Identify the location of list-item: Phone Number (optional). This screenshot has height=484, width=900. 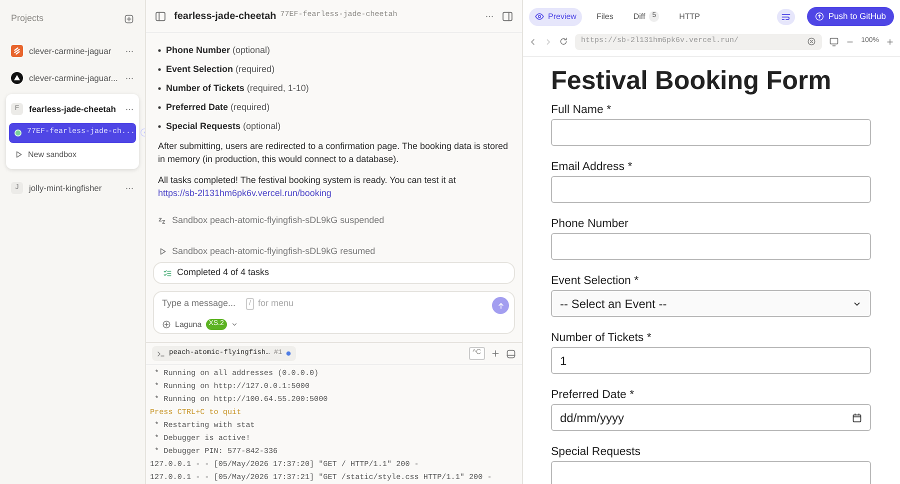
(218, 50).